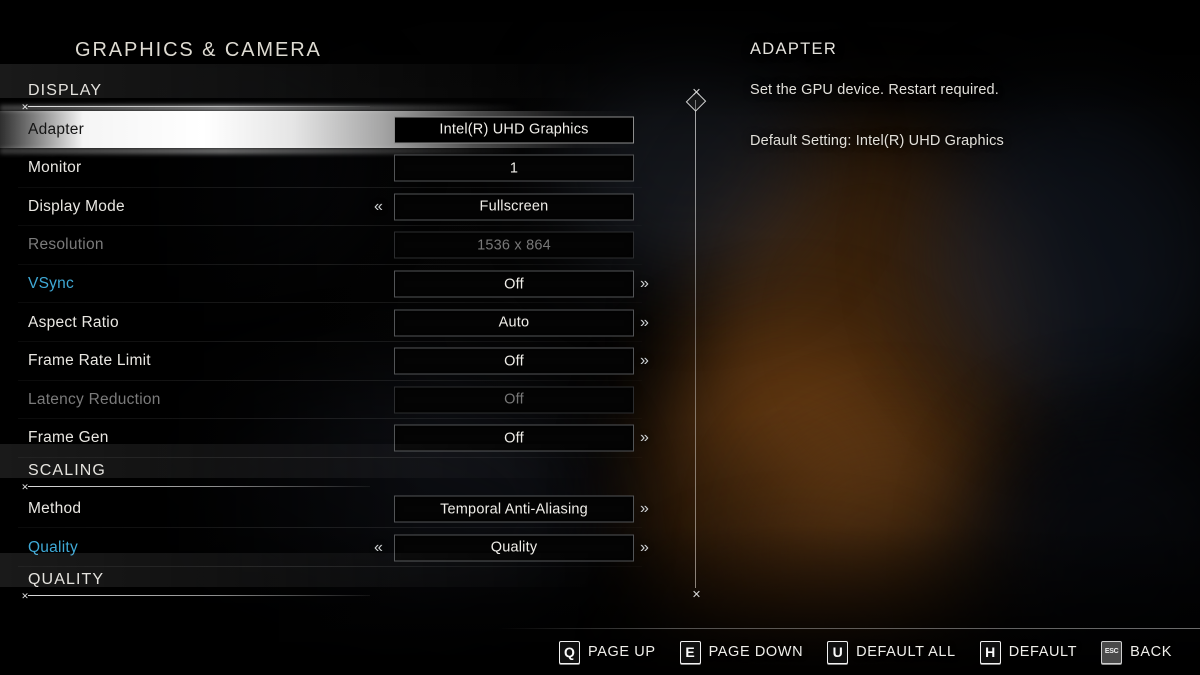 The height and width of the screenshot is (675, 1200). What do you see at coordinates (877, 141) in the screenshot?
I see `info-default-setting: Default Setting: Intel(R) UHD Graphics` at bounding box center [877, 141].